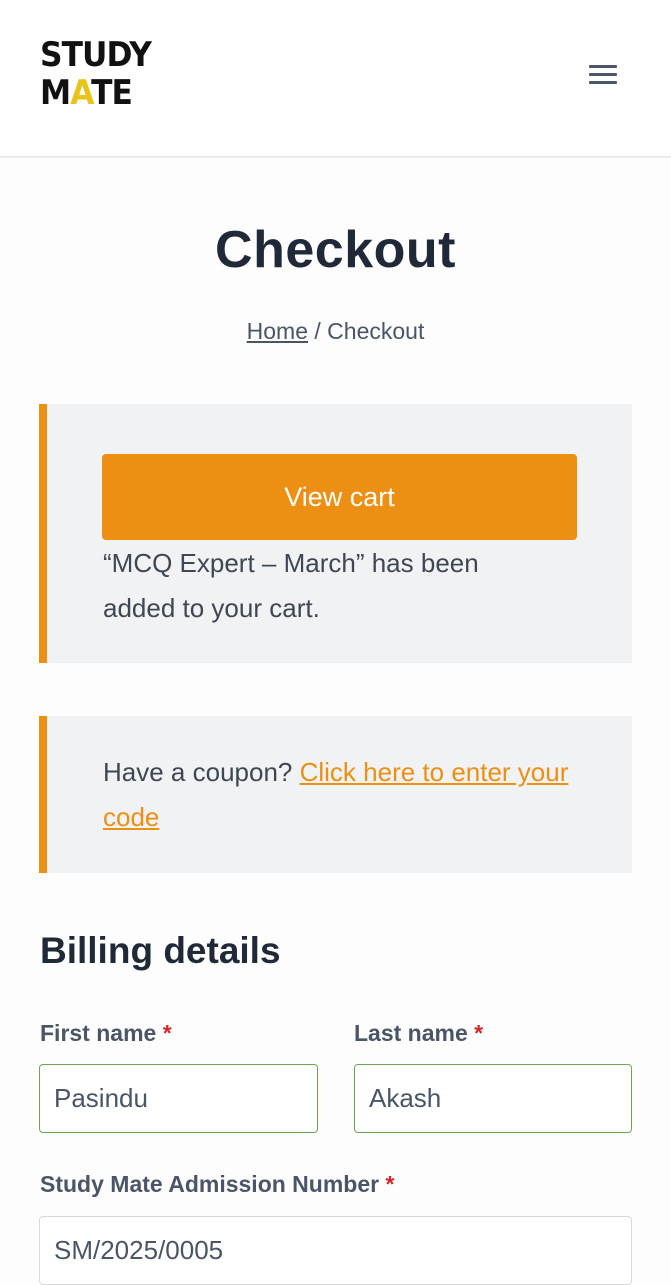 This screenshot has height=1285, width=671. What do you see at coordinates (201, 772) in the screenshot?
I see `coupon-prompt-text: Have a coupon?` at bounding box center [201, 772].